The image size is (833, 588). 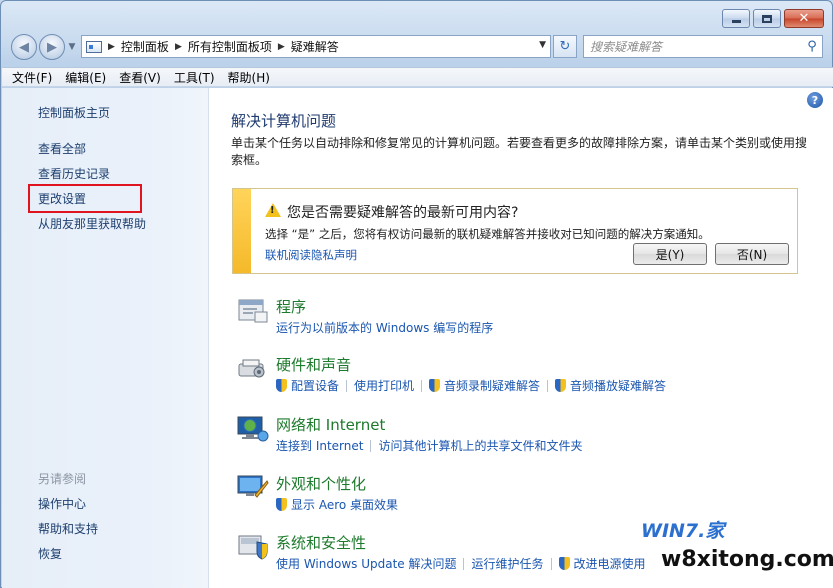 I want to click on category-programs-title: 程序, so click(x=291, y=306).